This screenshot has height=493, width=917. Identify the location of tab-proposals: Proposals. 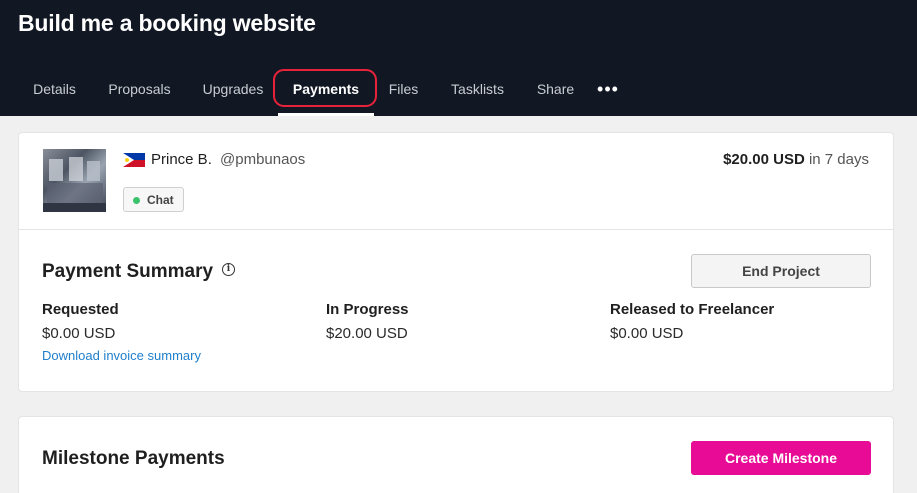
(139, 91).